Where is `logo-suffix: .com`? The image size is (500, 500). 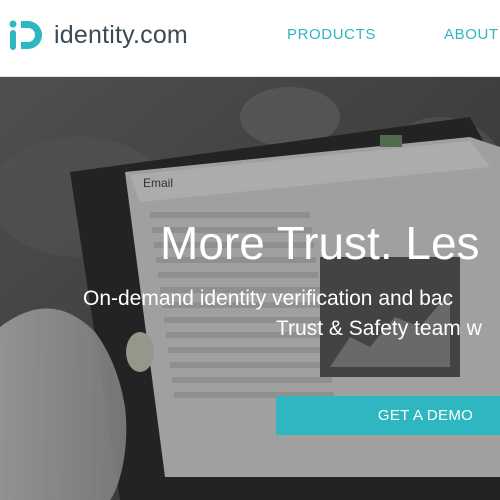
logo-suffix: .com is located at coordinates (160, 34).